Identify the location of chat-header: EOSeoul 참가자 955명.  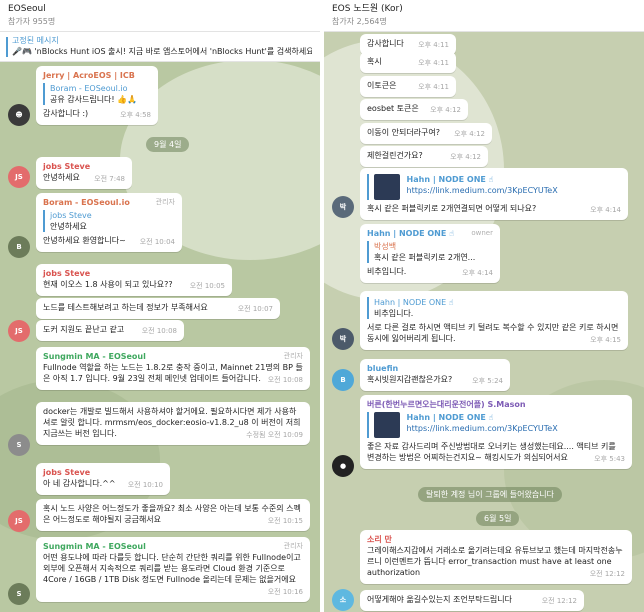
(160, 16).